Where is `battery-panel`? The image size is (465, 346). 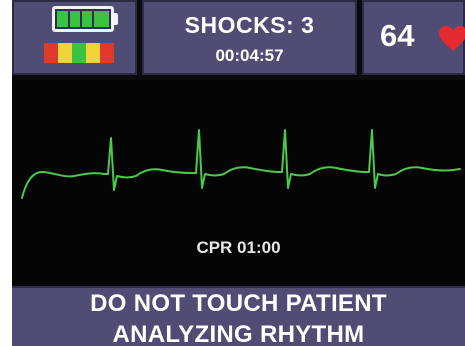
battery-panel is located at coordinates (74, 37).